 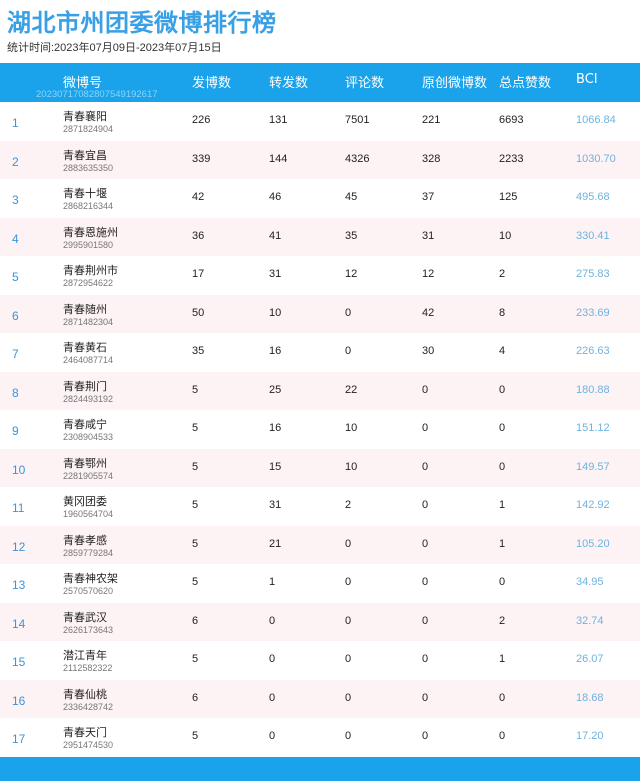 What do you see at coordinates (502, 351) in the screenshot?
I see `cell-likes: 4` at bounding box center [502, 351].